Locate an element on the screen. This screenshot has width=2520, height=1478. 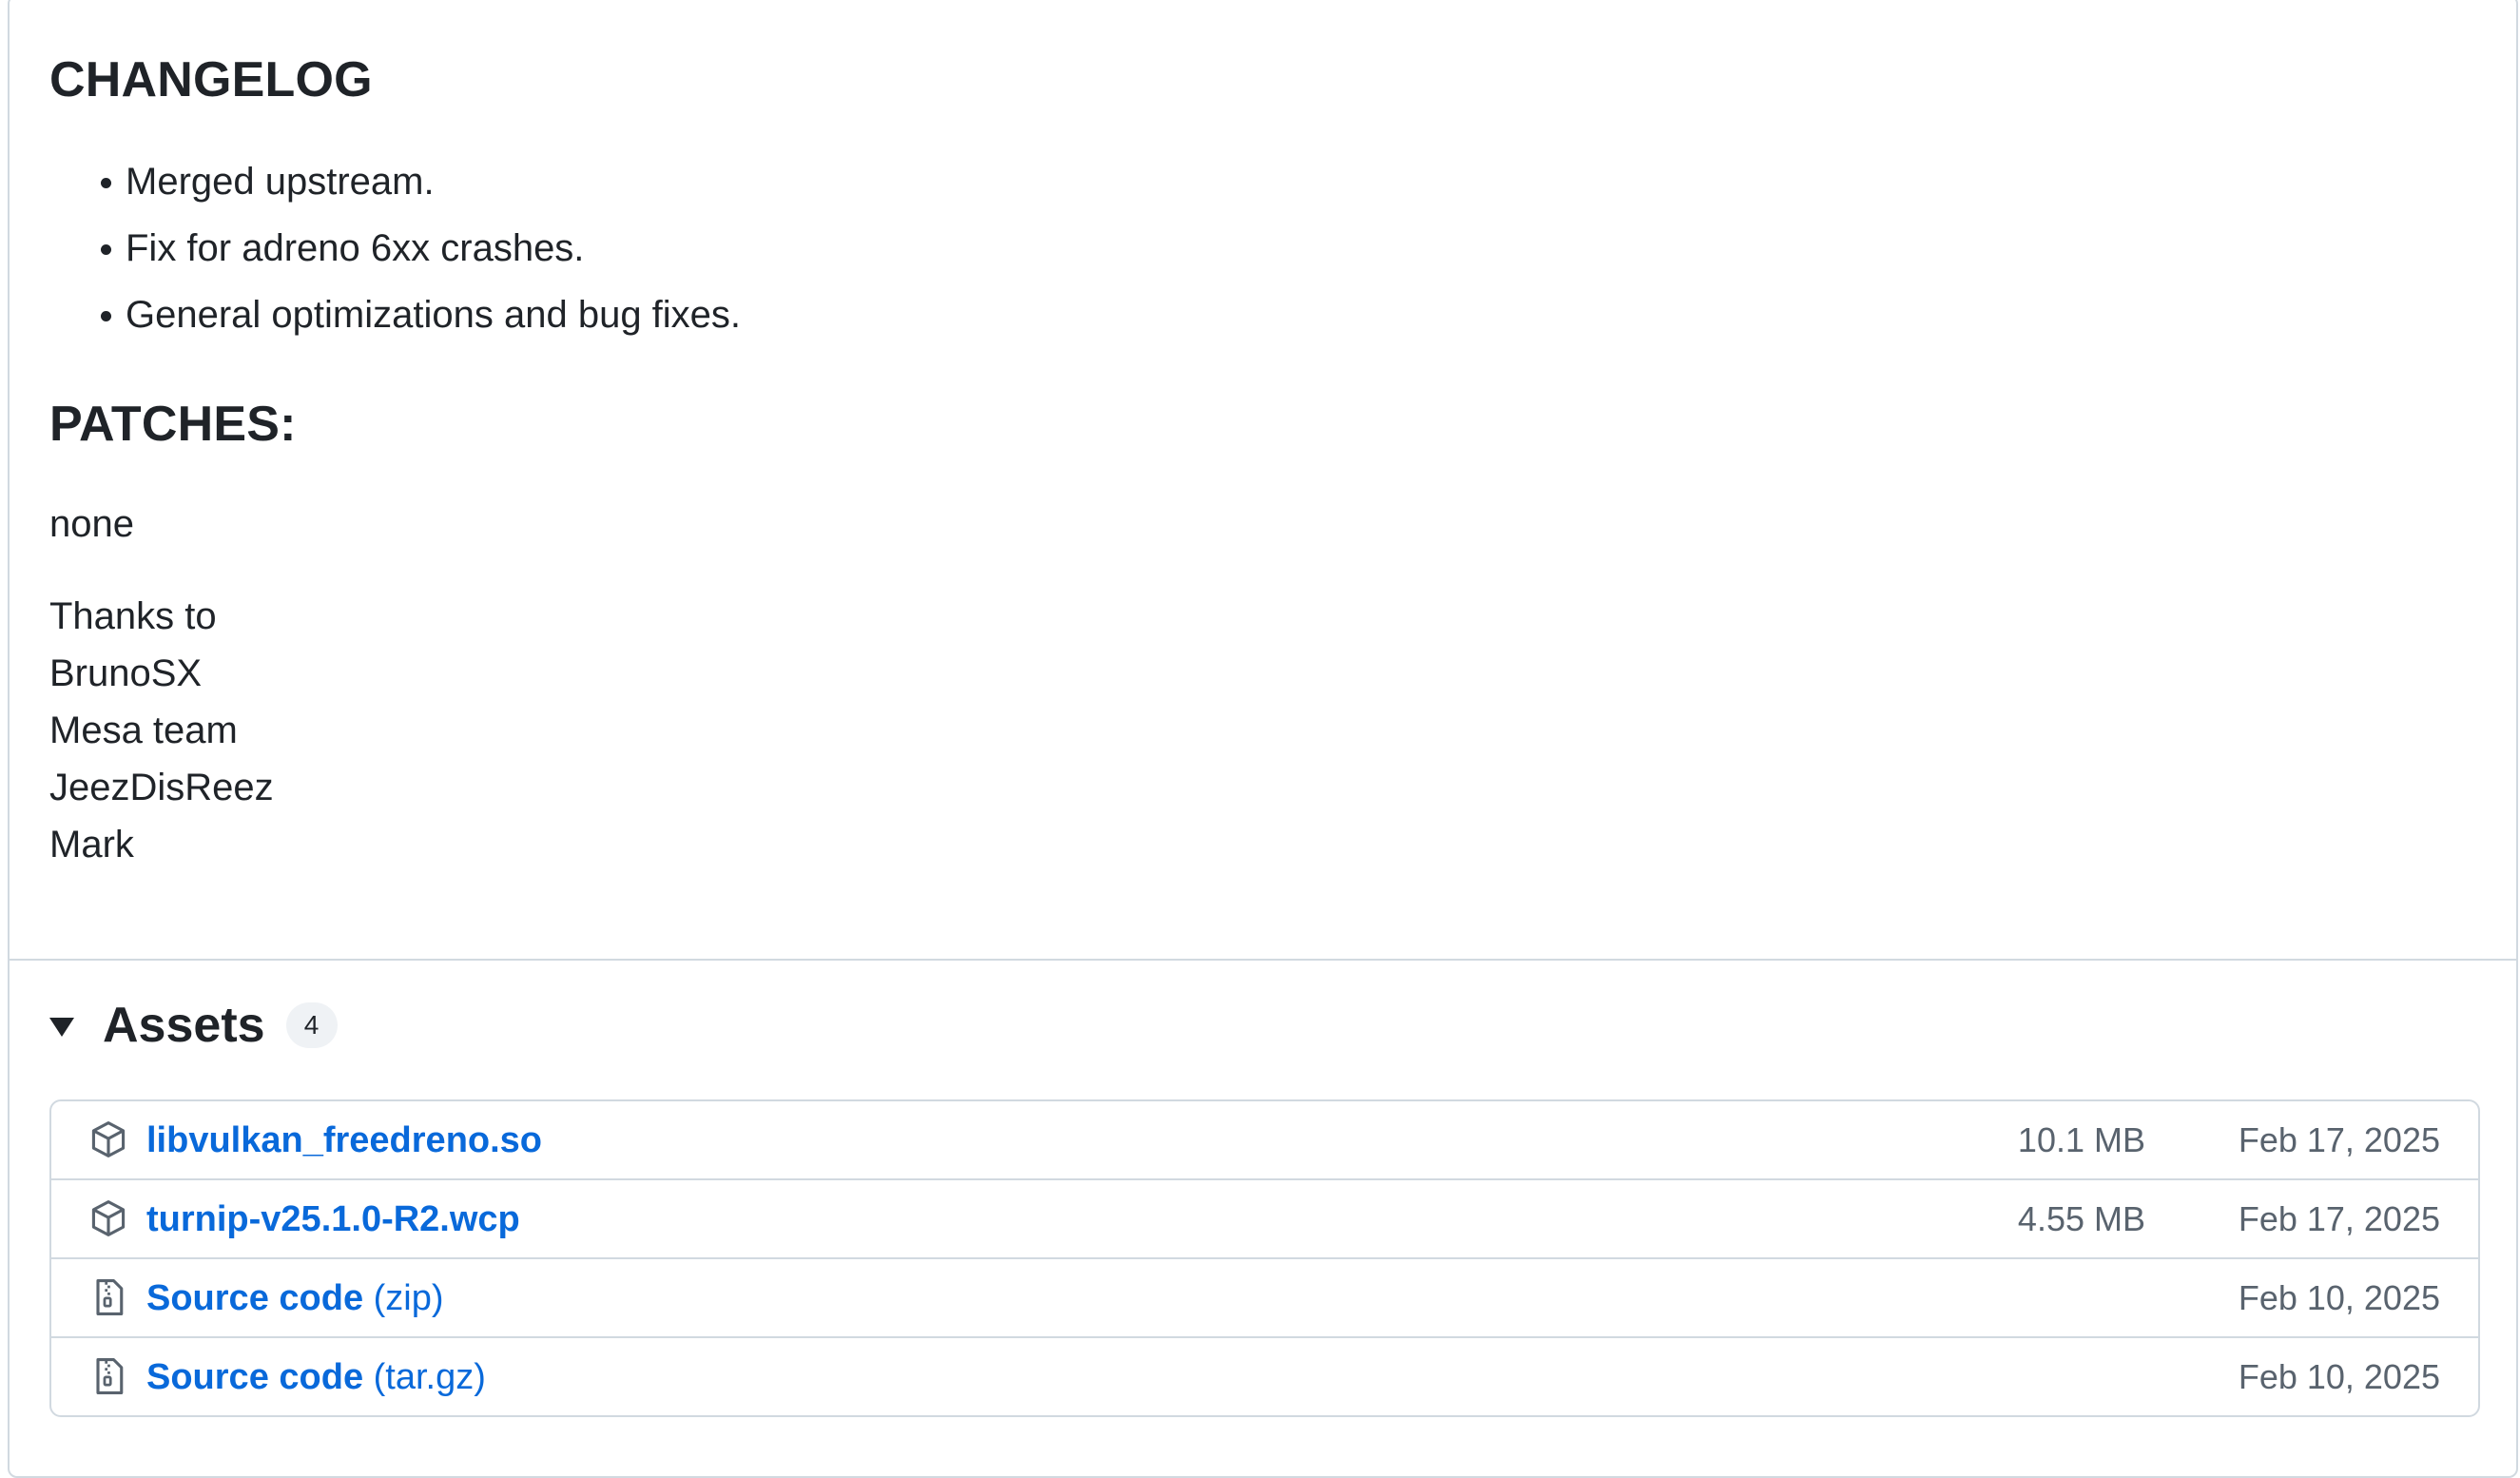
asset-link: Source code (tar.gz) is located at coordinates (316, 1377).